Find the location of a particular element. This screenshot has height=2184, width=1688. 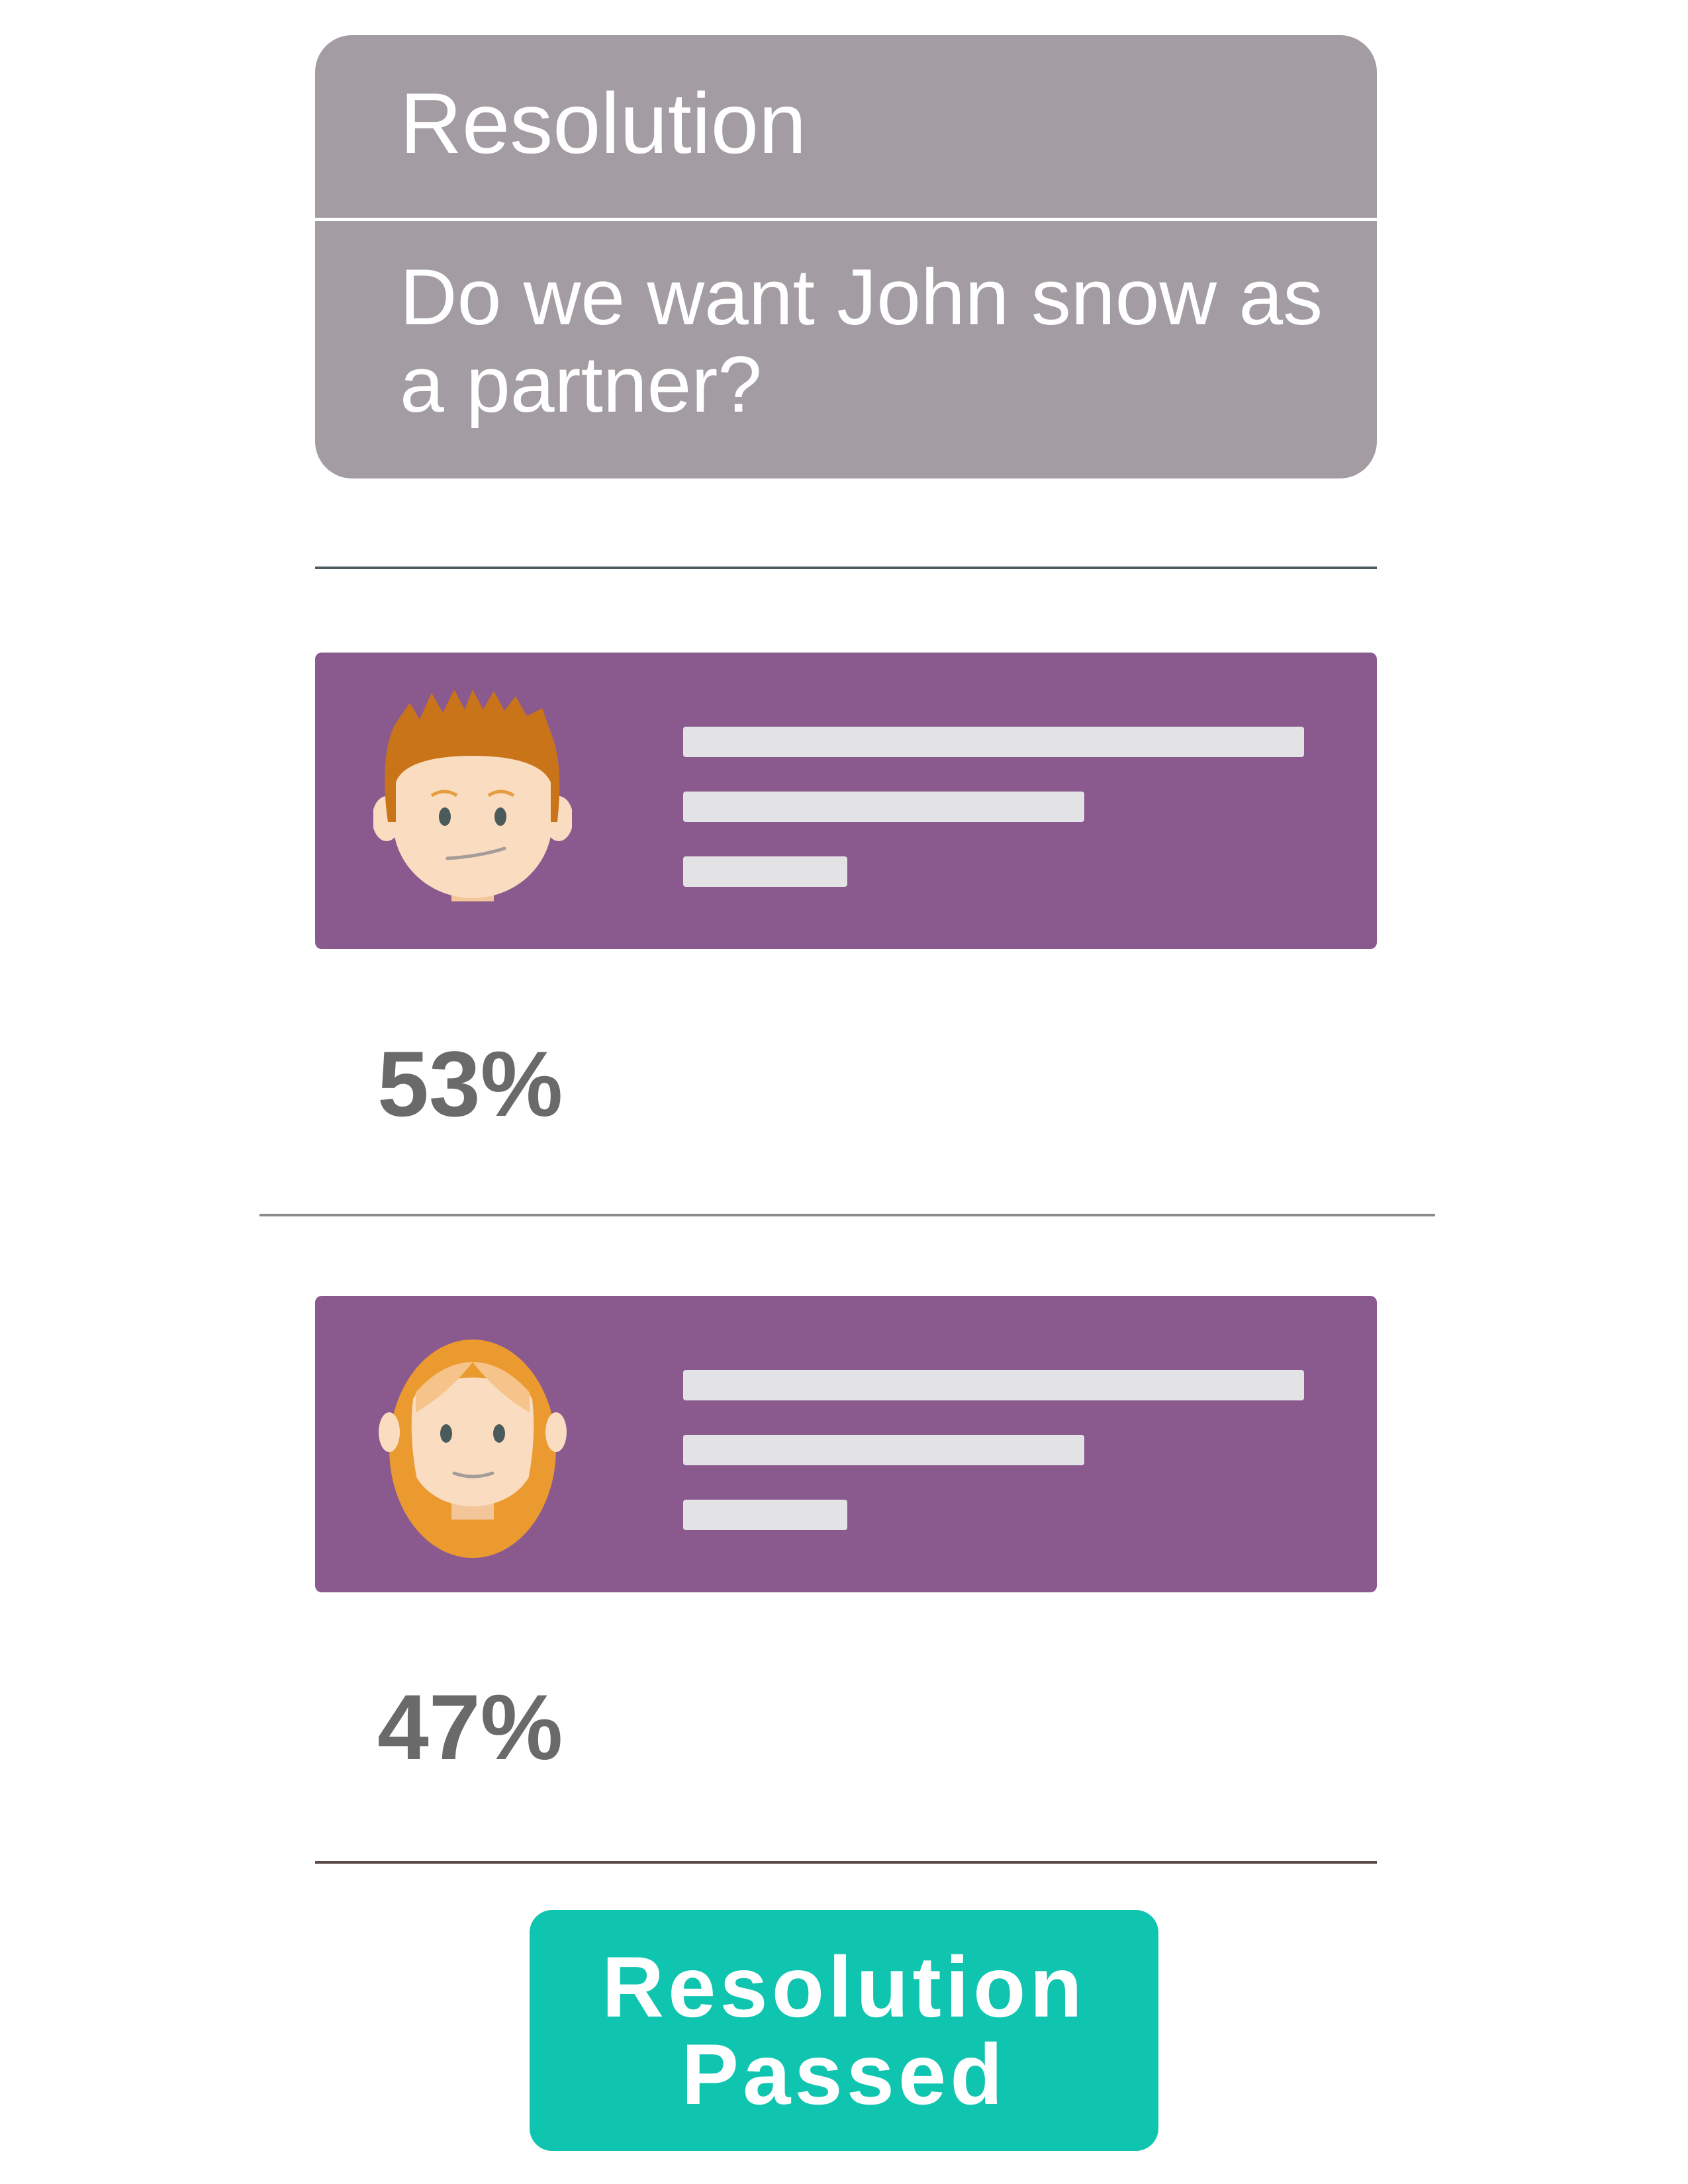

resolution-title: Resolution is located at coordinates (603, 123).